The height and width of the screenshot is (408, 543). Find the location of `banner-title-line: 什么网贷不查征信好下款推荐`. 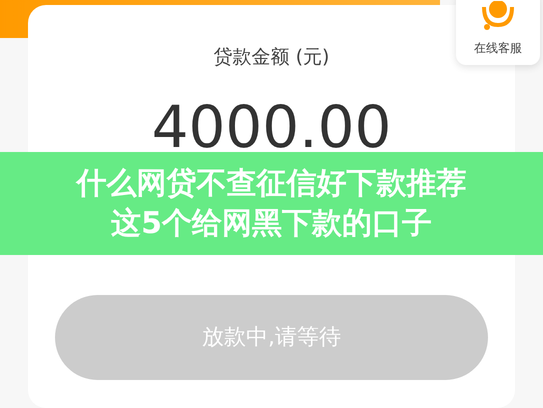

banner-title-line: 什么网贷不查征信好下款推荐 is located at coordinates (271, 183).